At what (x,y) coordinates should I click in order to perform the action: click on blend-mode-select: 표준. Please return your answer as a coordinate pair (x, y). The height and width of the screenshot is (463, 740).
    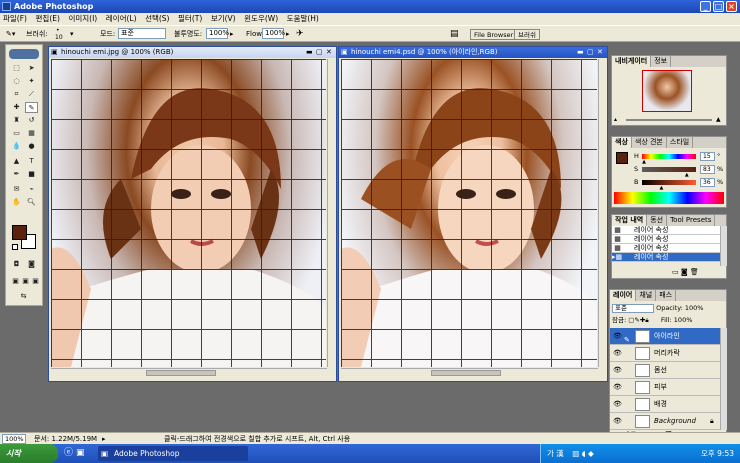
    Looking at the image, I should click on (633, 308).